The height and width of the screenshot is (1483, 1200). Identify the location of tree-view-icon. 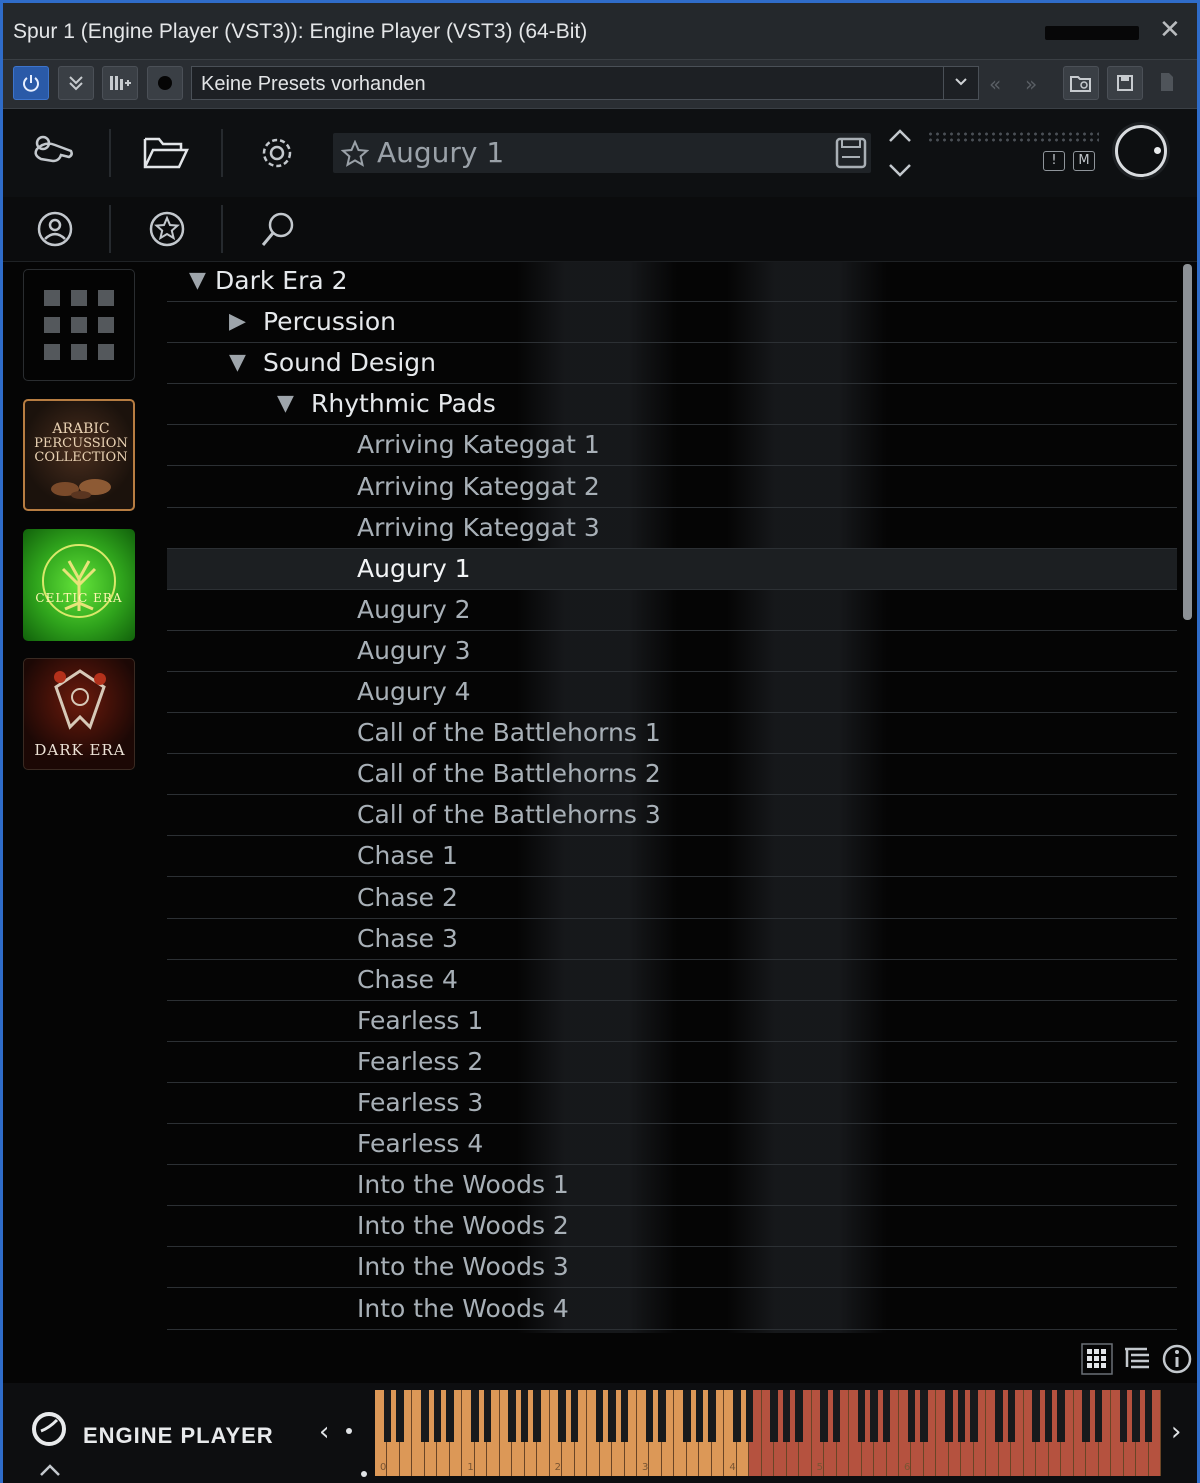
(1137, 1359).